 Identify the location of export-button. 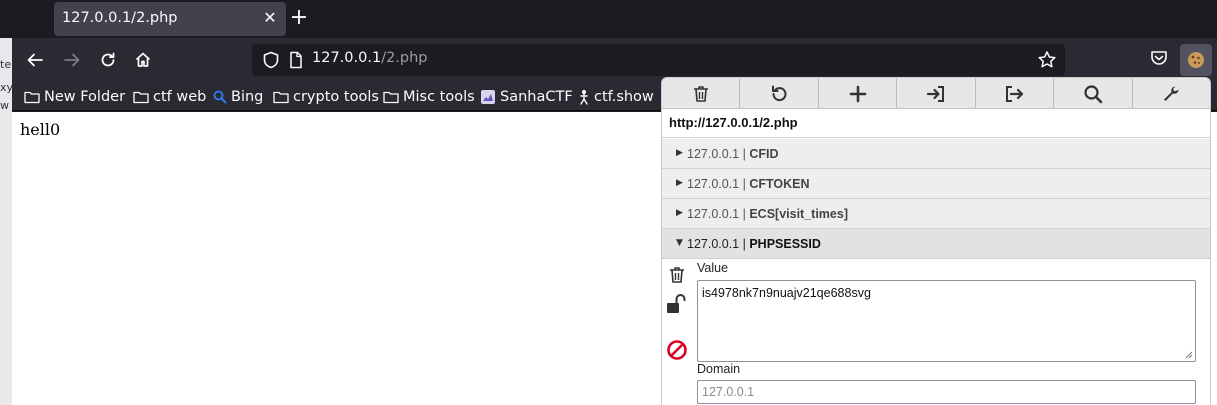
(1015, 93).